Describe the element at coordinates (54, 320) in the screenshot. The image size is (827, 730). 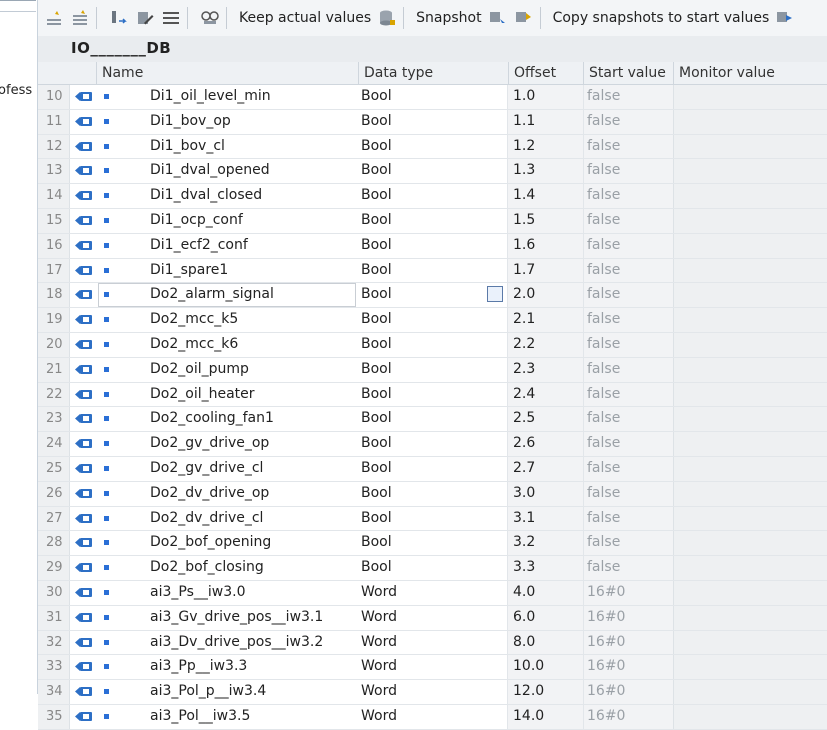
I see `row-number: 19` at that location.